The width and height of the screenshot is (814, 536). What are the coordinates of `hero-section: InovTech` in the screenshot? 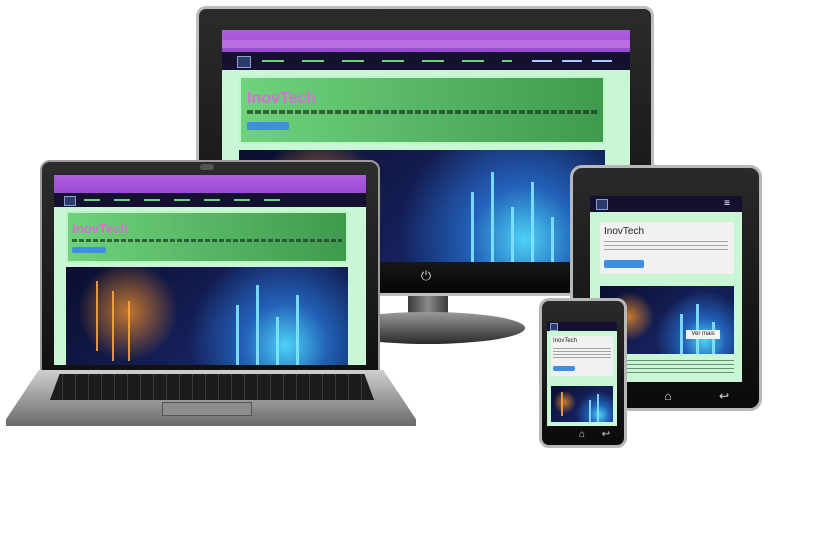 It's located at (582, 356).